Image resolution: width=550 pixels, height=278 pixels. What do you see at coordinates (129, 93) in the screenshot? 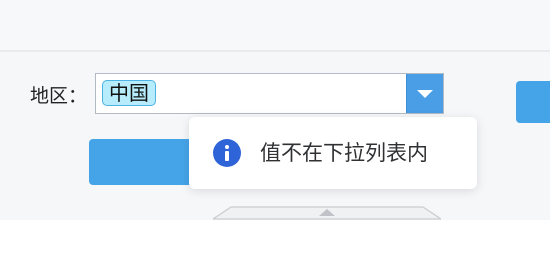
I see `selected-tag: 中国` at bounding box center [129, 93].